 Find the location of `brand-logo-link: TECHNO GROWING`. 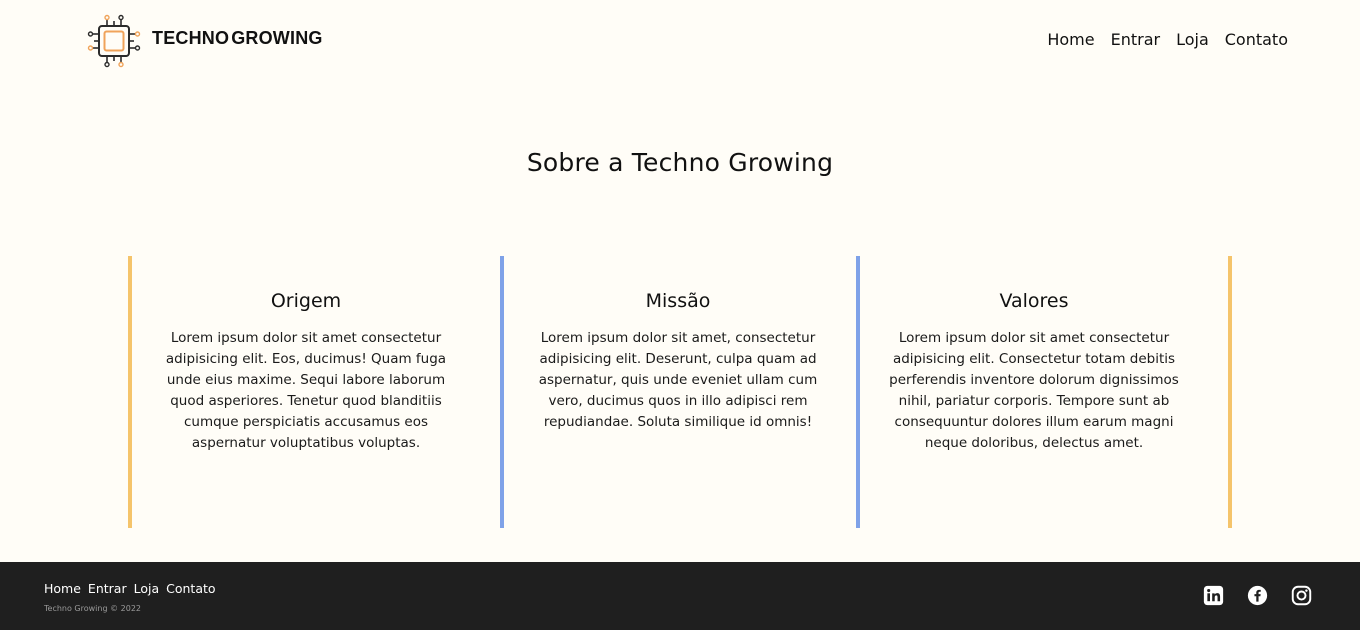

brand-logo-link: TECHNO GROWING is located at coordinates (204, 41).